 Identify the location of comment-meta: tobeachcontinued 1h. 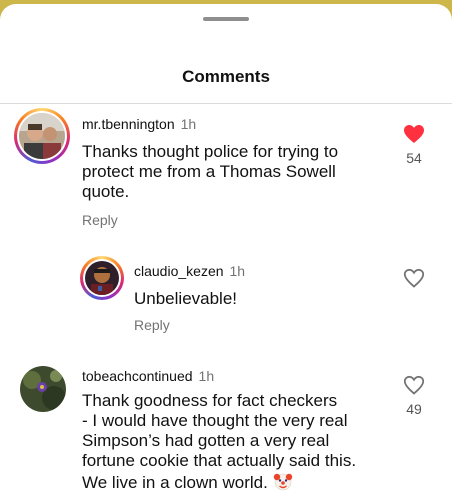
(148, 376).